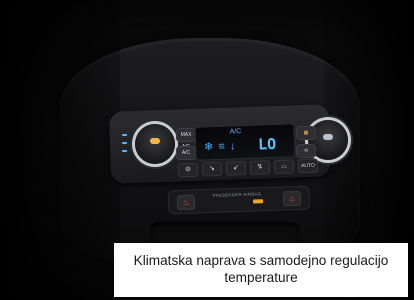  I want to click on feet-vent-icon: ↙, so click(236, 168).